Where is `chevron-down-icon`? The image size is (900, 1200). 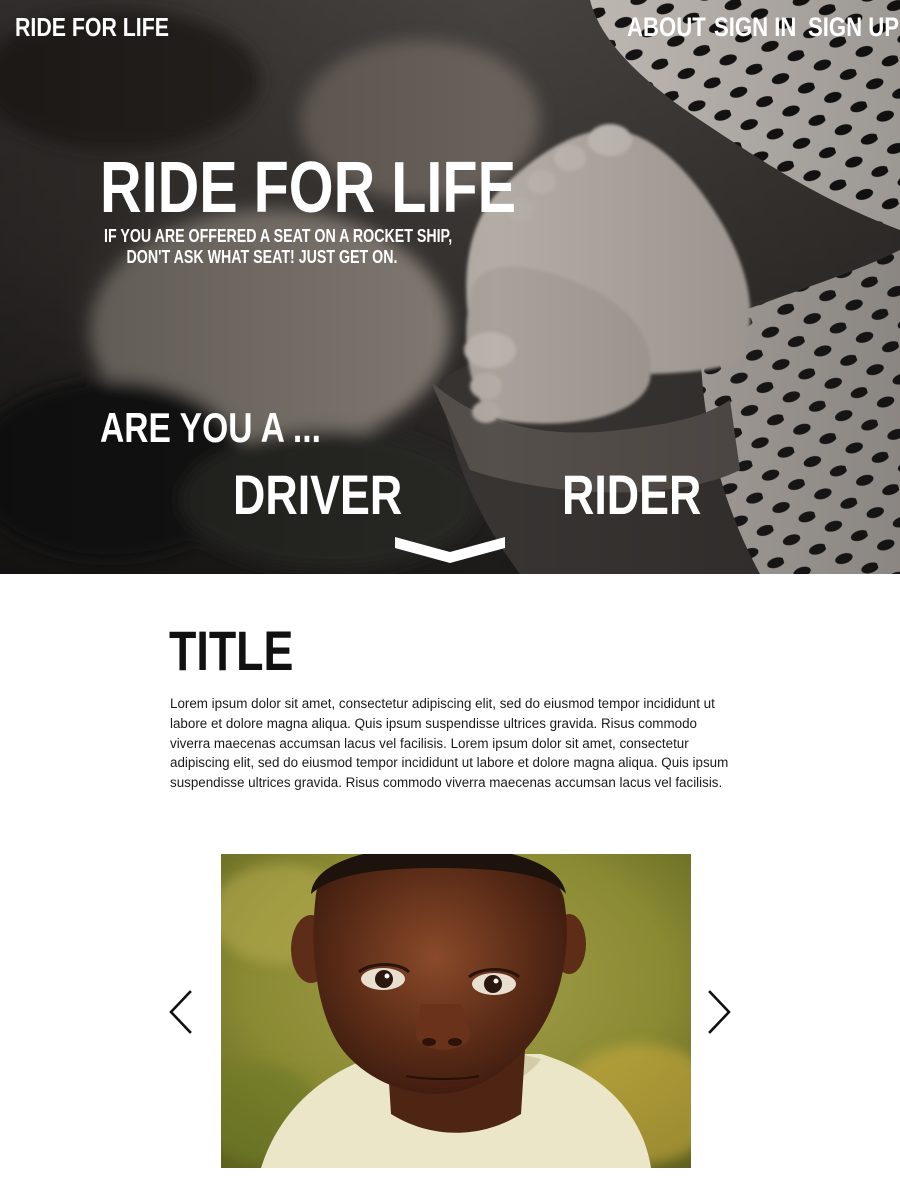 chevron-down-icon is located at coordinates (450, 549).